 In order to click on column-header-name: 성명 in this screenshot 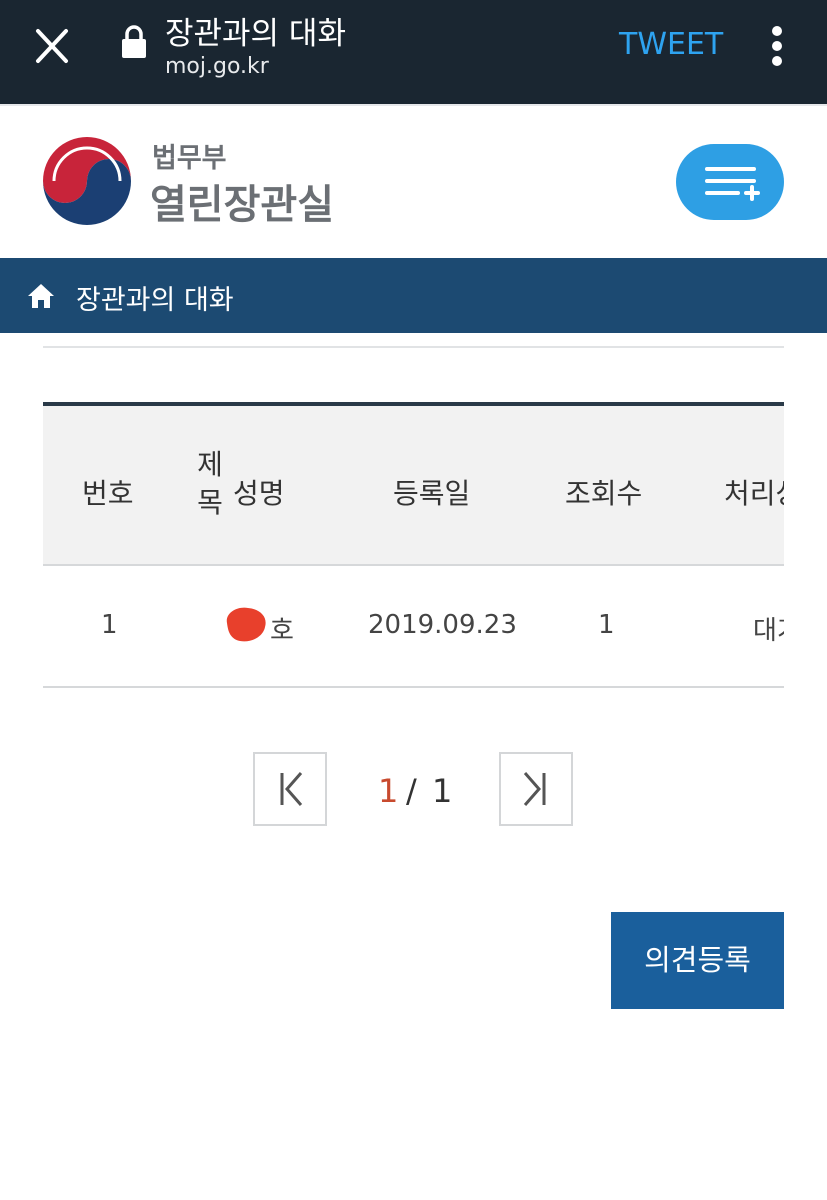, I will do `click(259, 493)`.